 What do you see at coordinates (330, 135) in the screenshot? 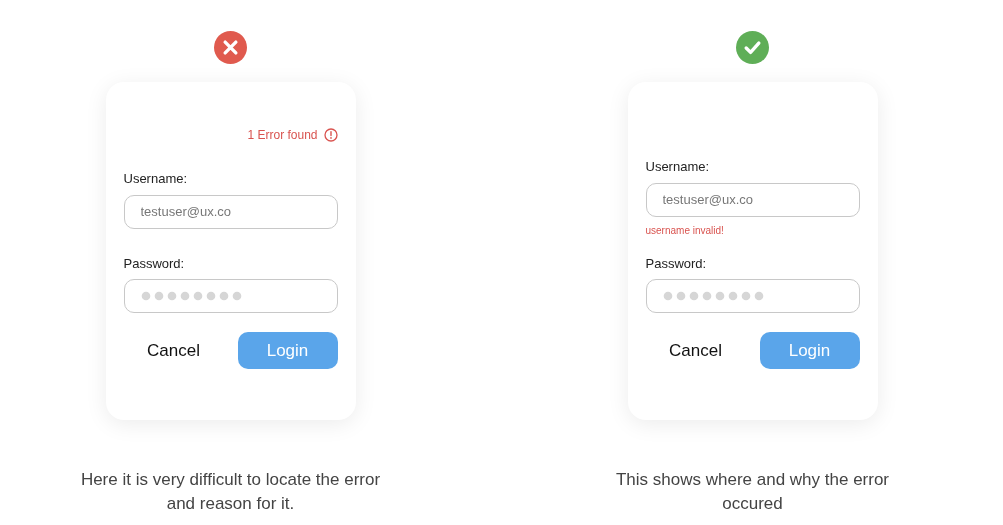
I see `alert-icon` at bounding box center [330, 135].